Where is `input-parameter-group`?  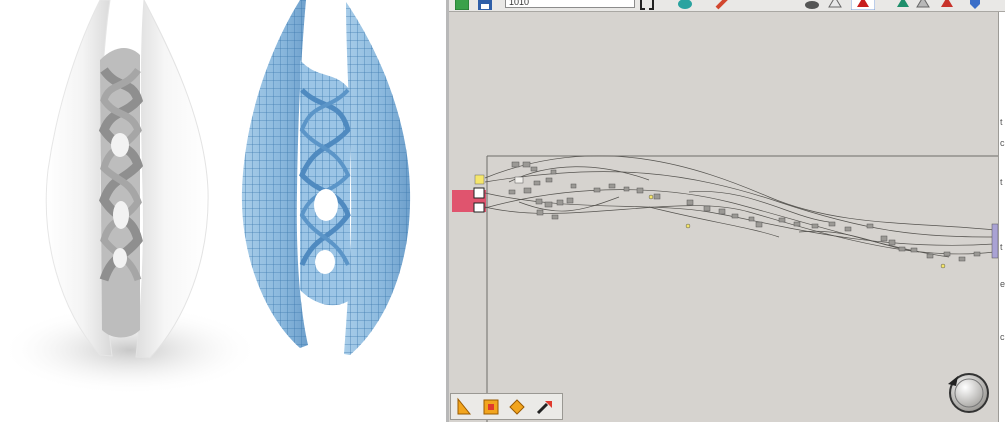
input-parameter-group is located at coordinates (469, 193).